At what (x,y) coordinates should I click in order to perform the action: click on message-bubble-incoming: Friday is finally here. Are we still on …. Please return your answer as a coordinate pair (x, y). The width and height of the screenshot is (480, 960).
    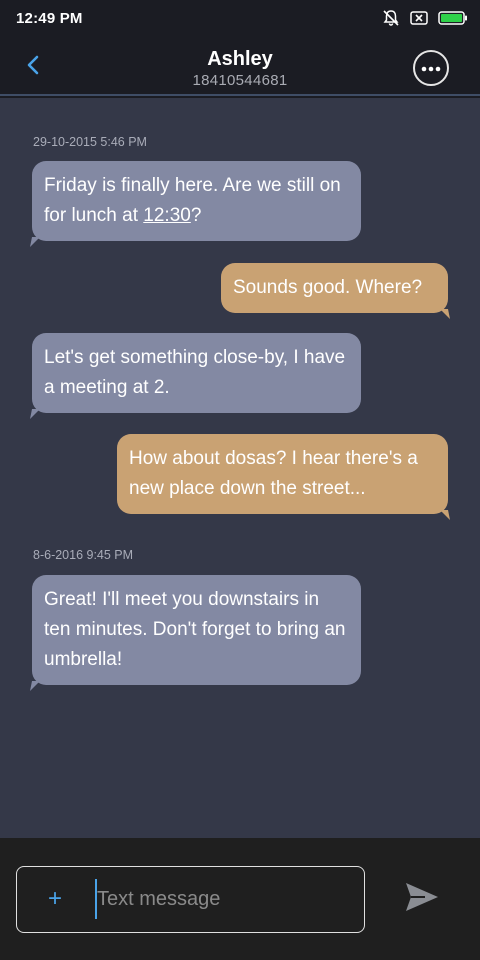
    Looking at the image, I should click on (195, 204).